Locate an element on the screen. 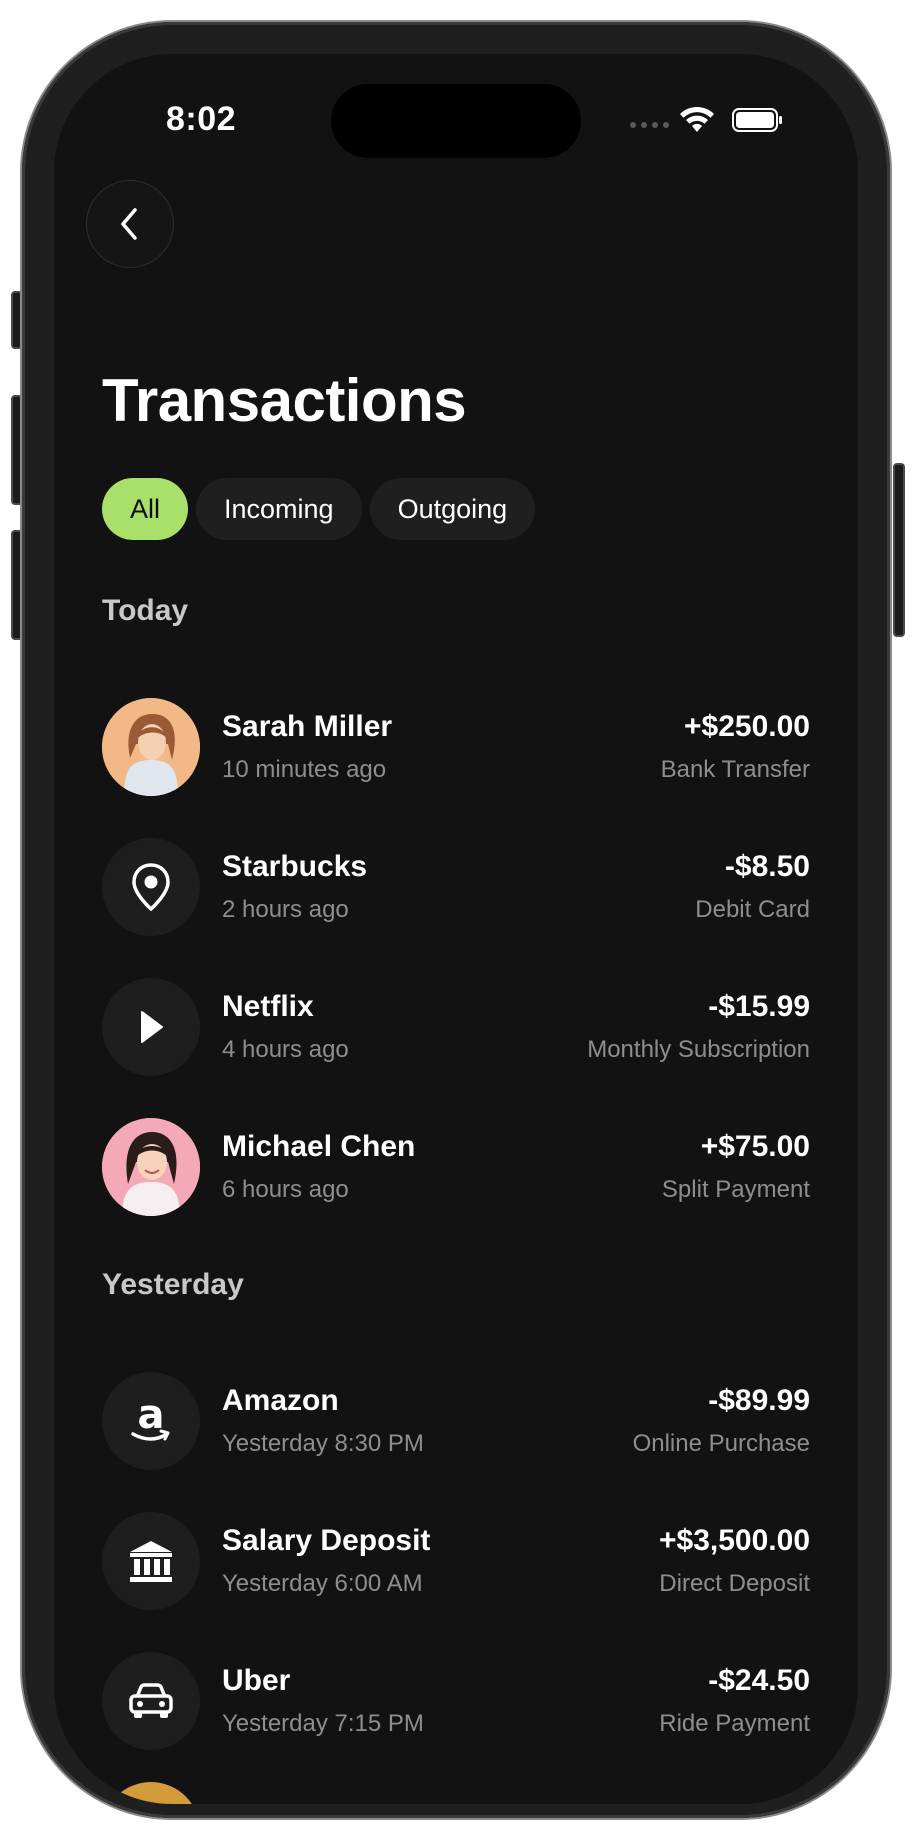 The width and height of the screenshot is (912, 1840). transaction-time: 2 hours ago is located at coordinates (285, 909).